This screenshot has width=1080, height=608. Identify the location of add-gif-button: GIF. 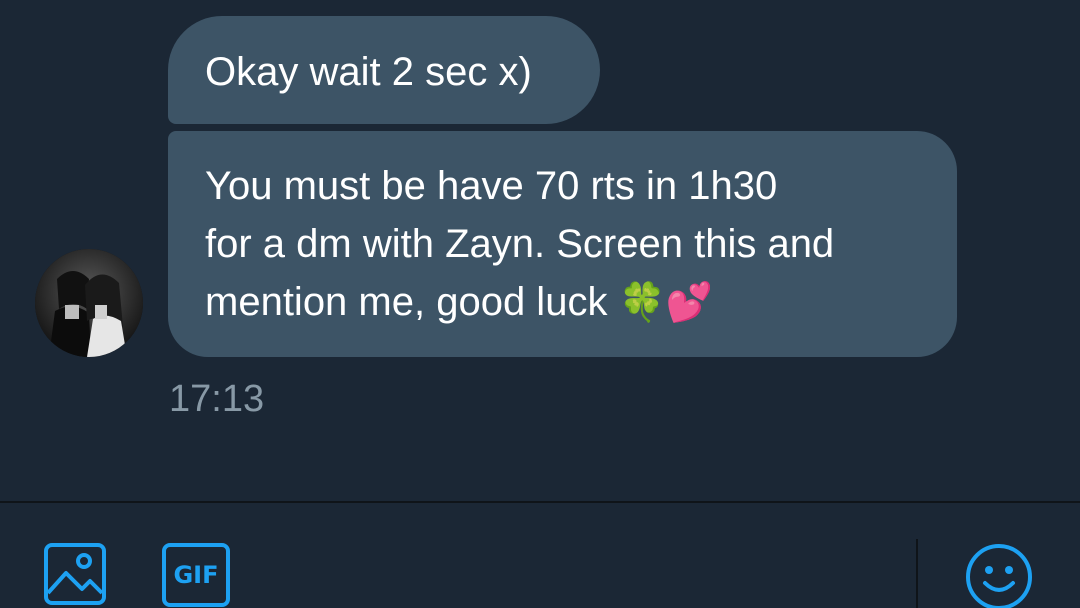
(196, 575).